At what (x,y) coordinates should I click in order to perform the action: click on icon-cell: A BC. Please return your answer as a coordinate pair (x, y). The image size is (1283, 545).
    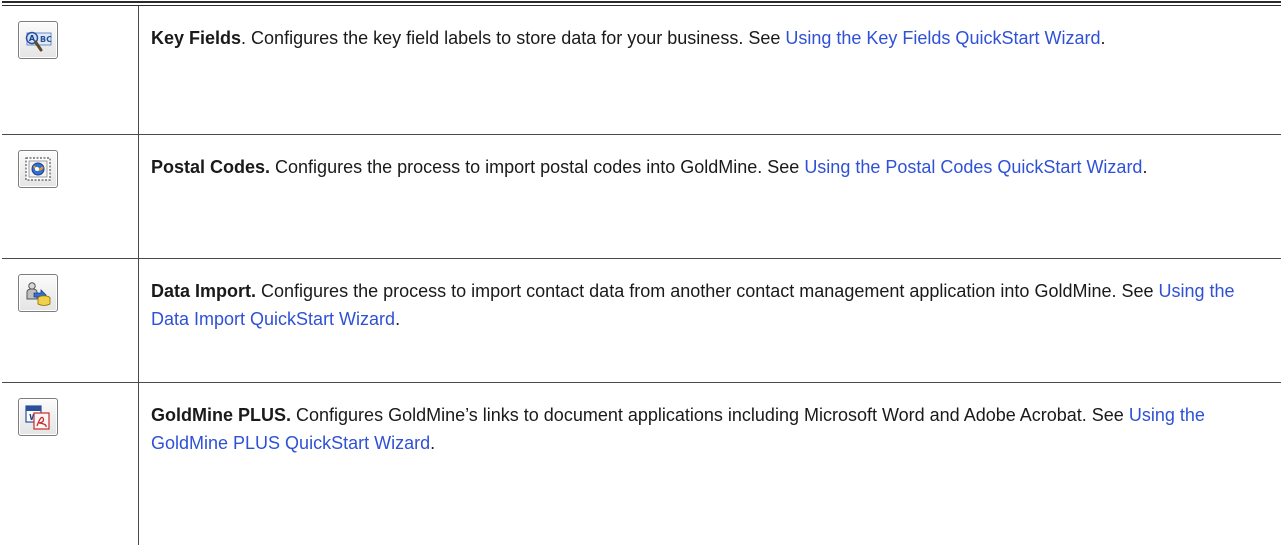
    Looking at the image, I should click on (70, 70).